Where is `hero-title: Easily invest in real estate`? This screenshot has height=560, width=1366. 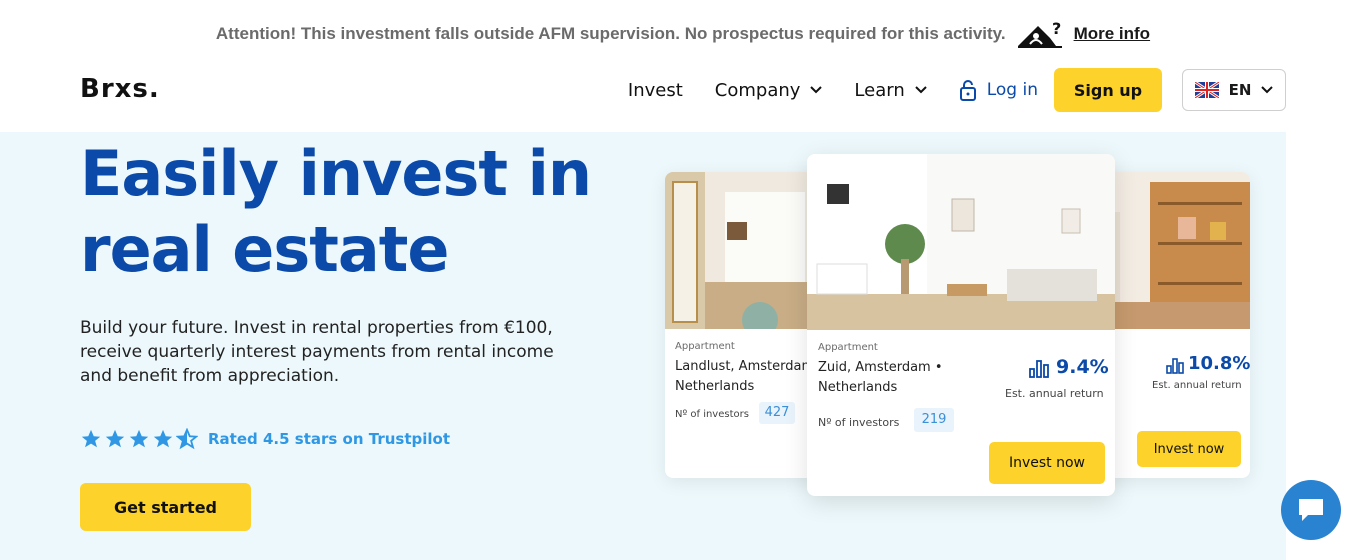
hero-title: Easily invest in real estate is located at coordinates (360, 212).